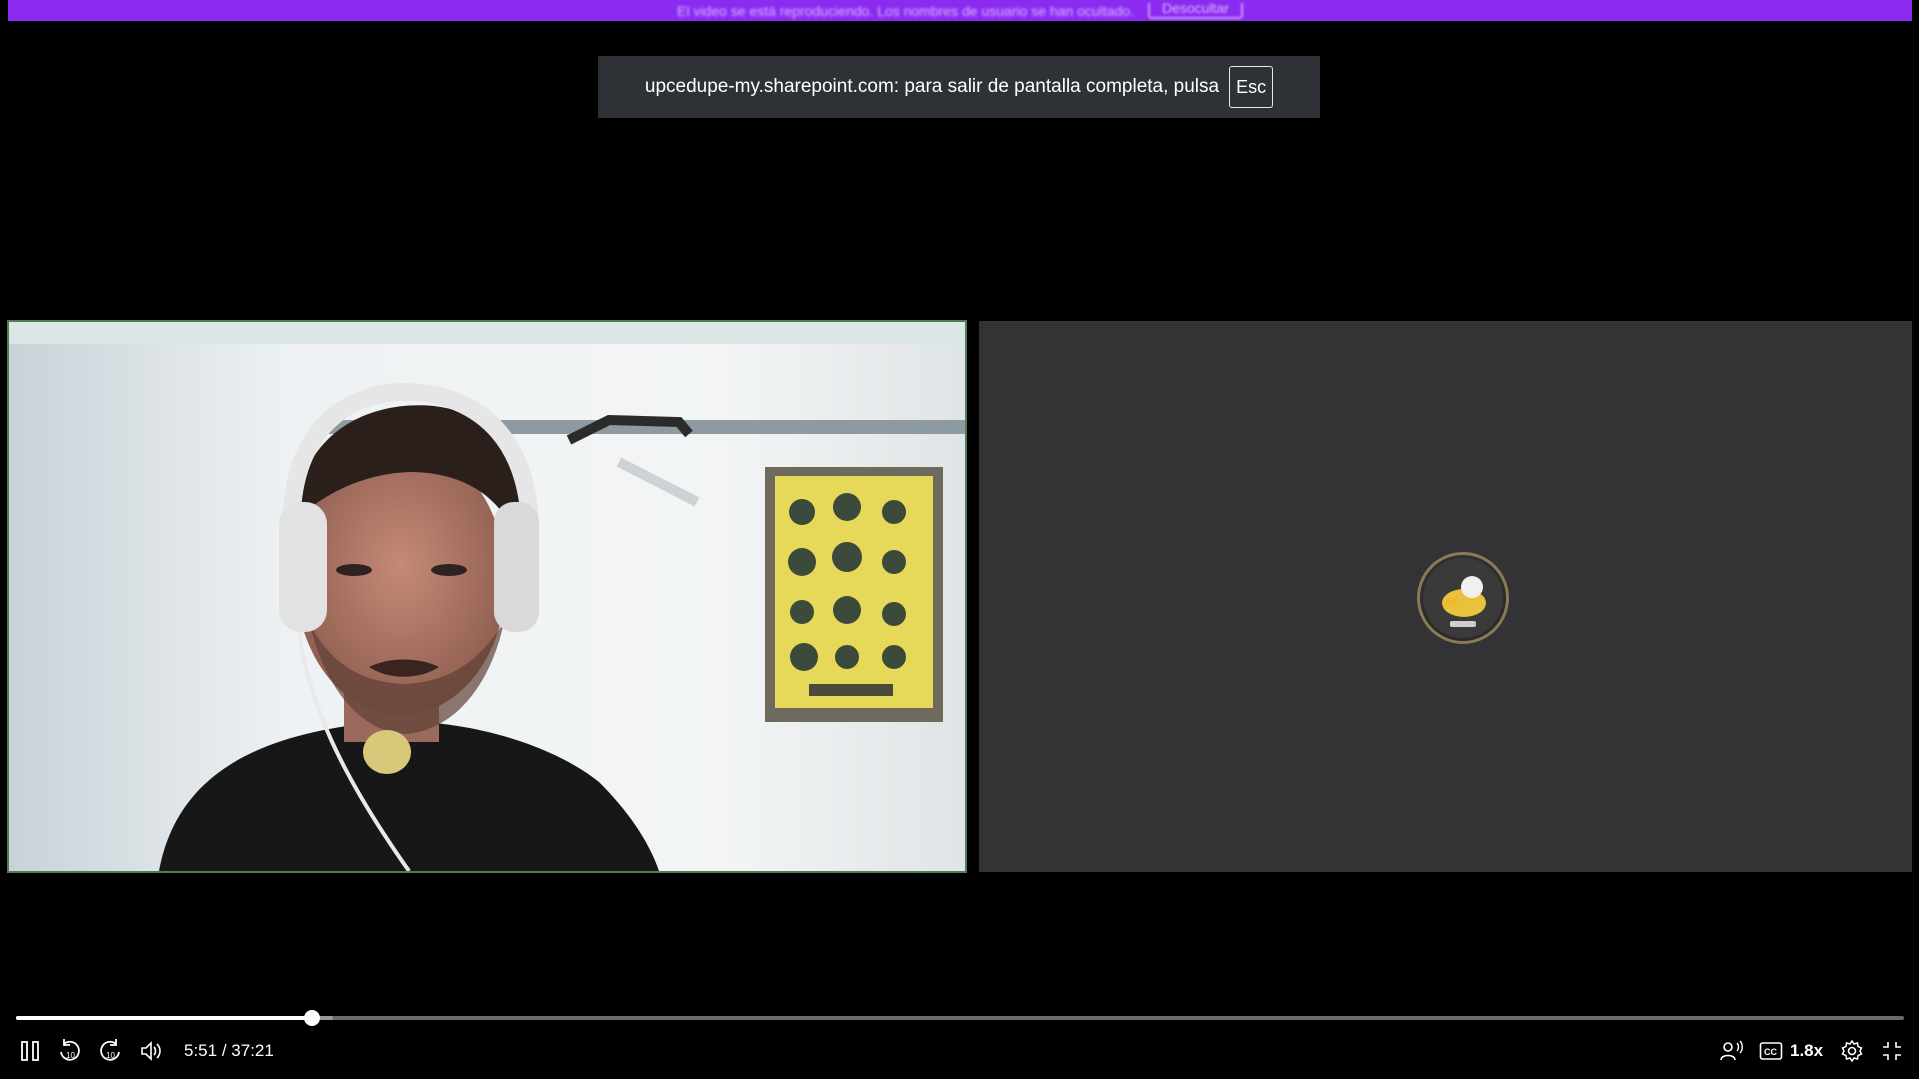  I want to click on captions-icon: CC, so click(1771, 1051).